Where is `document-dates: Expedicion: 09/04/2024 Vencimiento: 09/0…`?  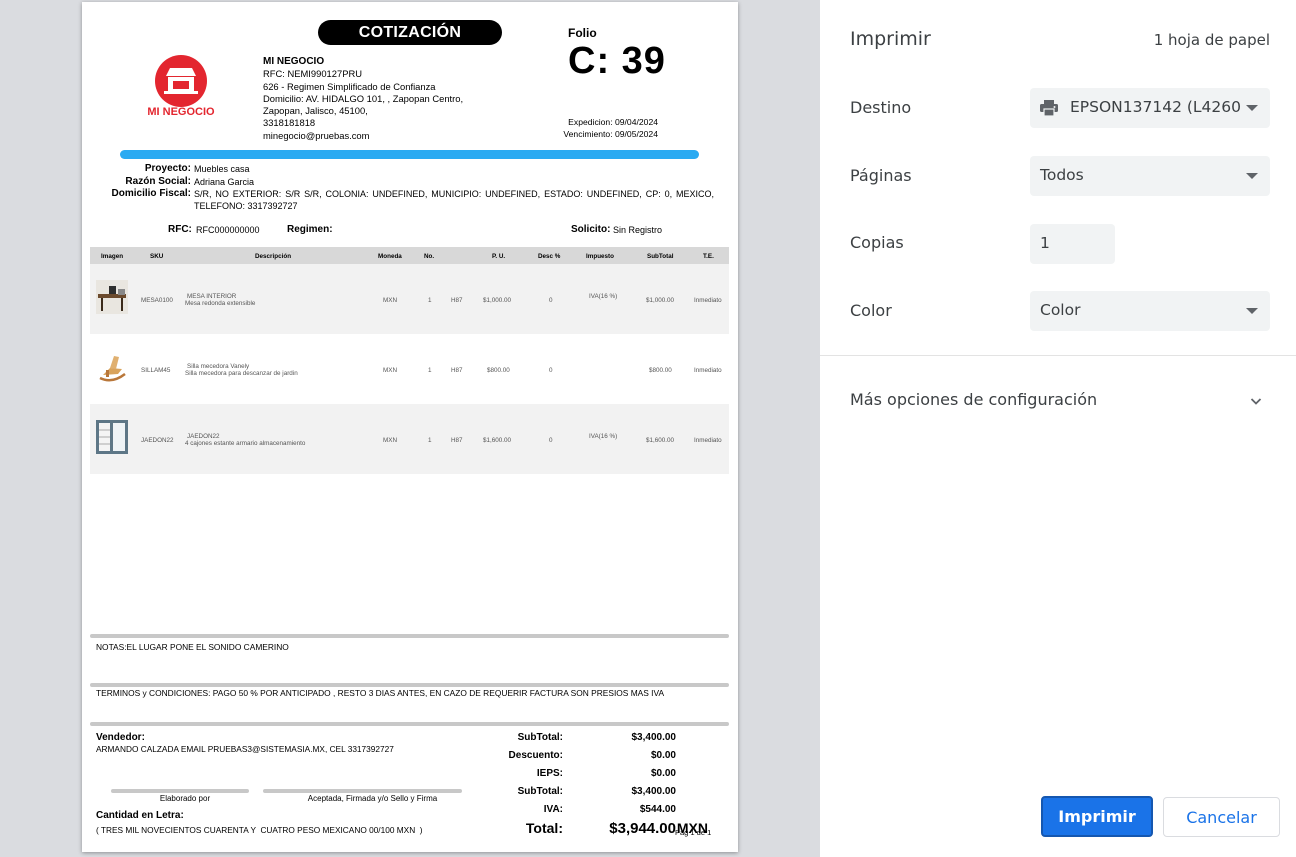
document-dates: Expedicion: 09/04/2024 Vencimiento: 09/0… is located at coordinates (590, 128).